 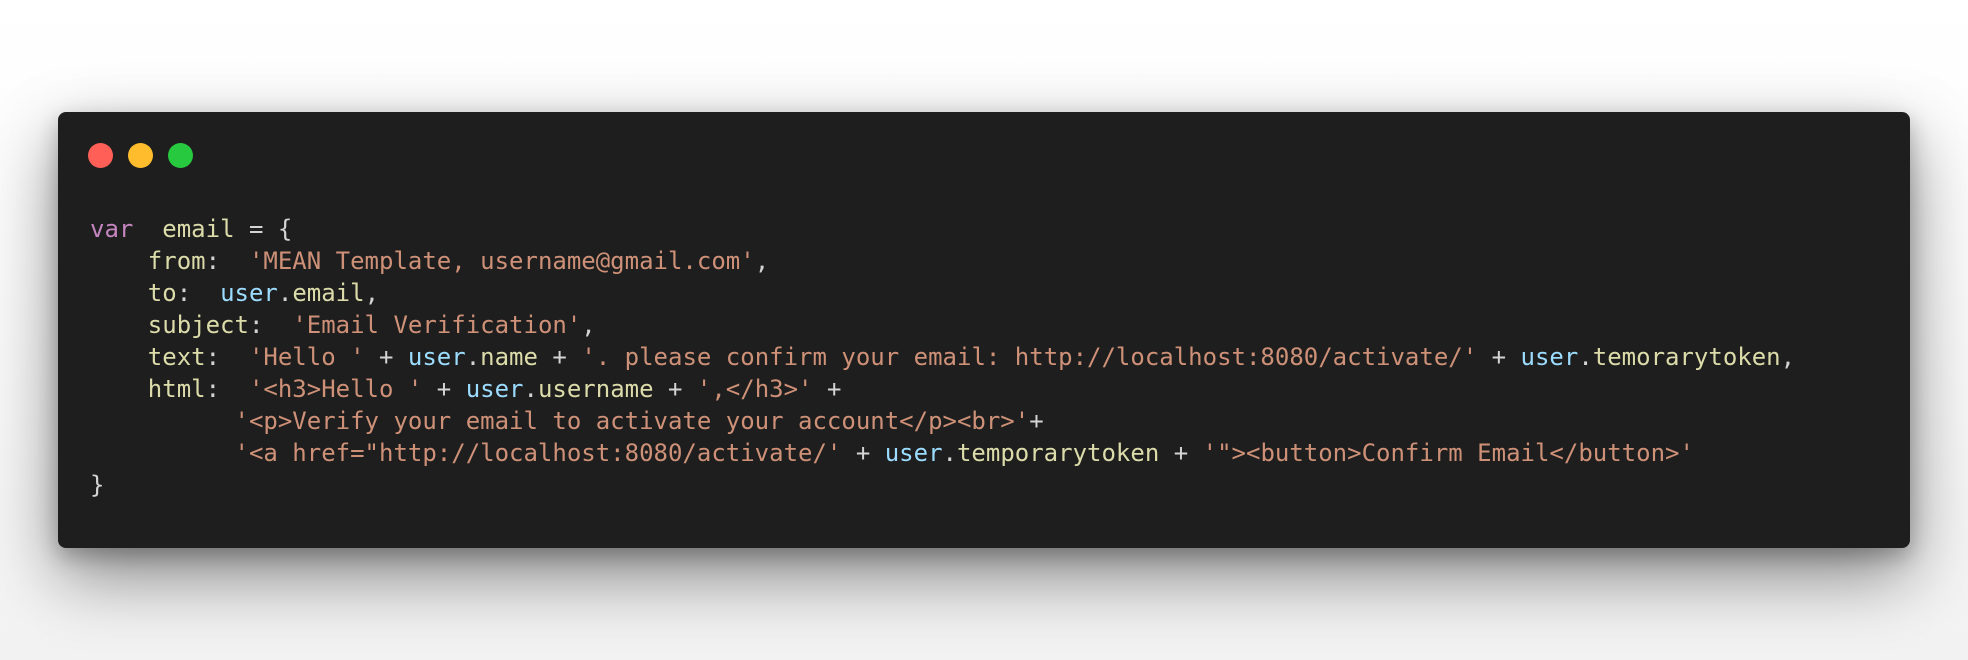 I want to click on punctuation-token: = {, so click(x=263, y=229).